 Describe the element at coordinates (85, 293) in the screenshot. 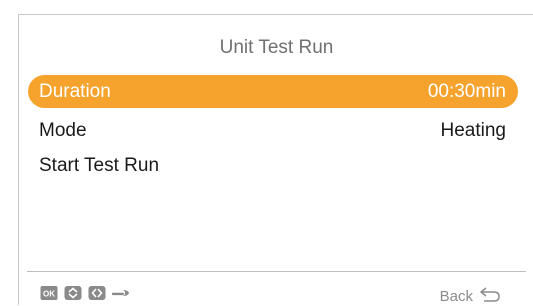

I see `footer-key-hints: OK` at that location.